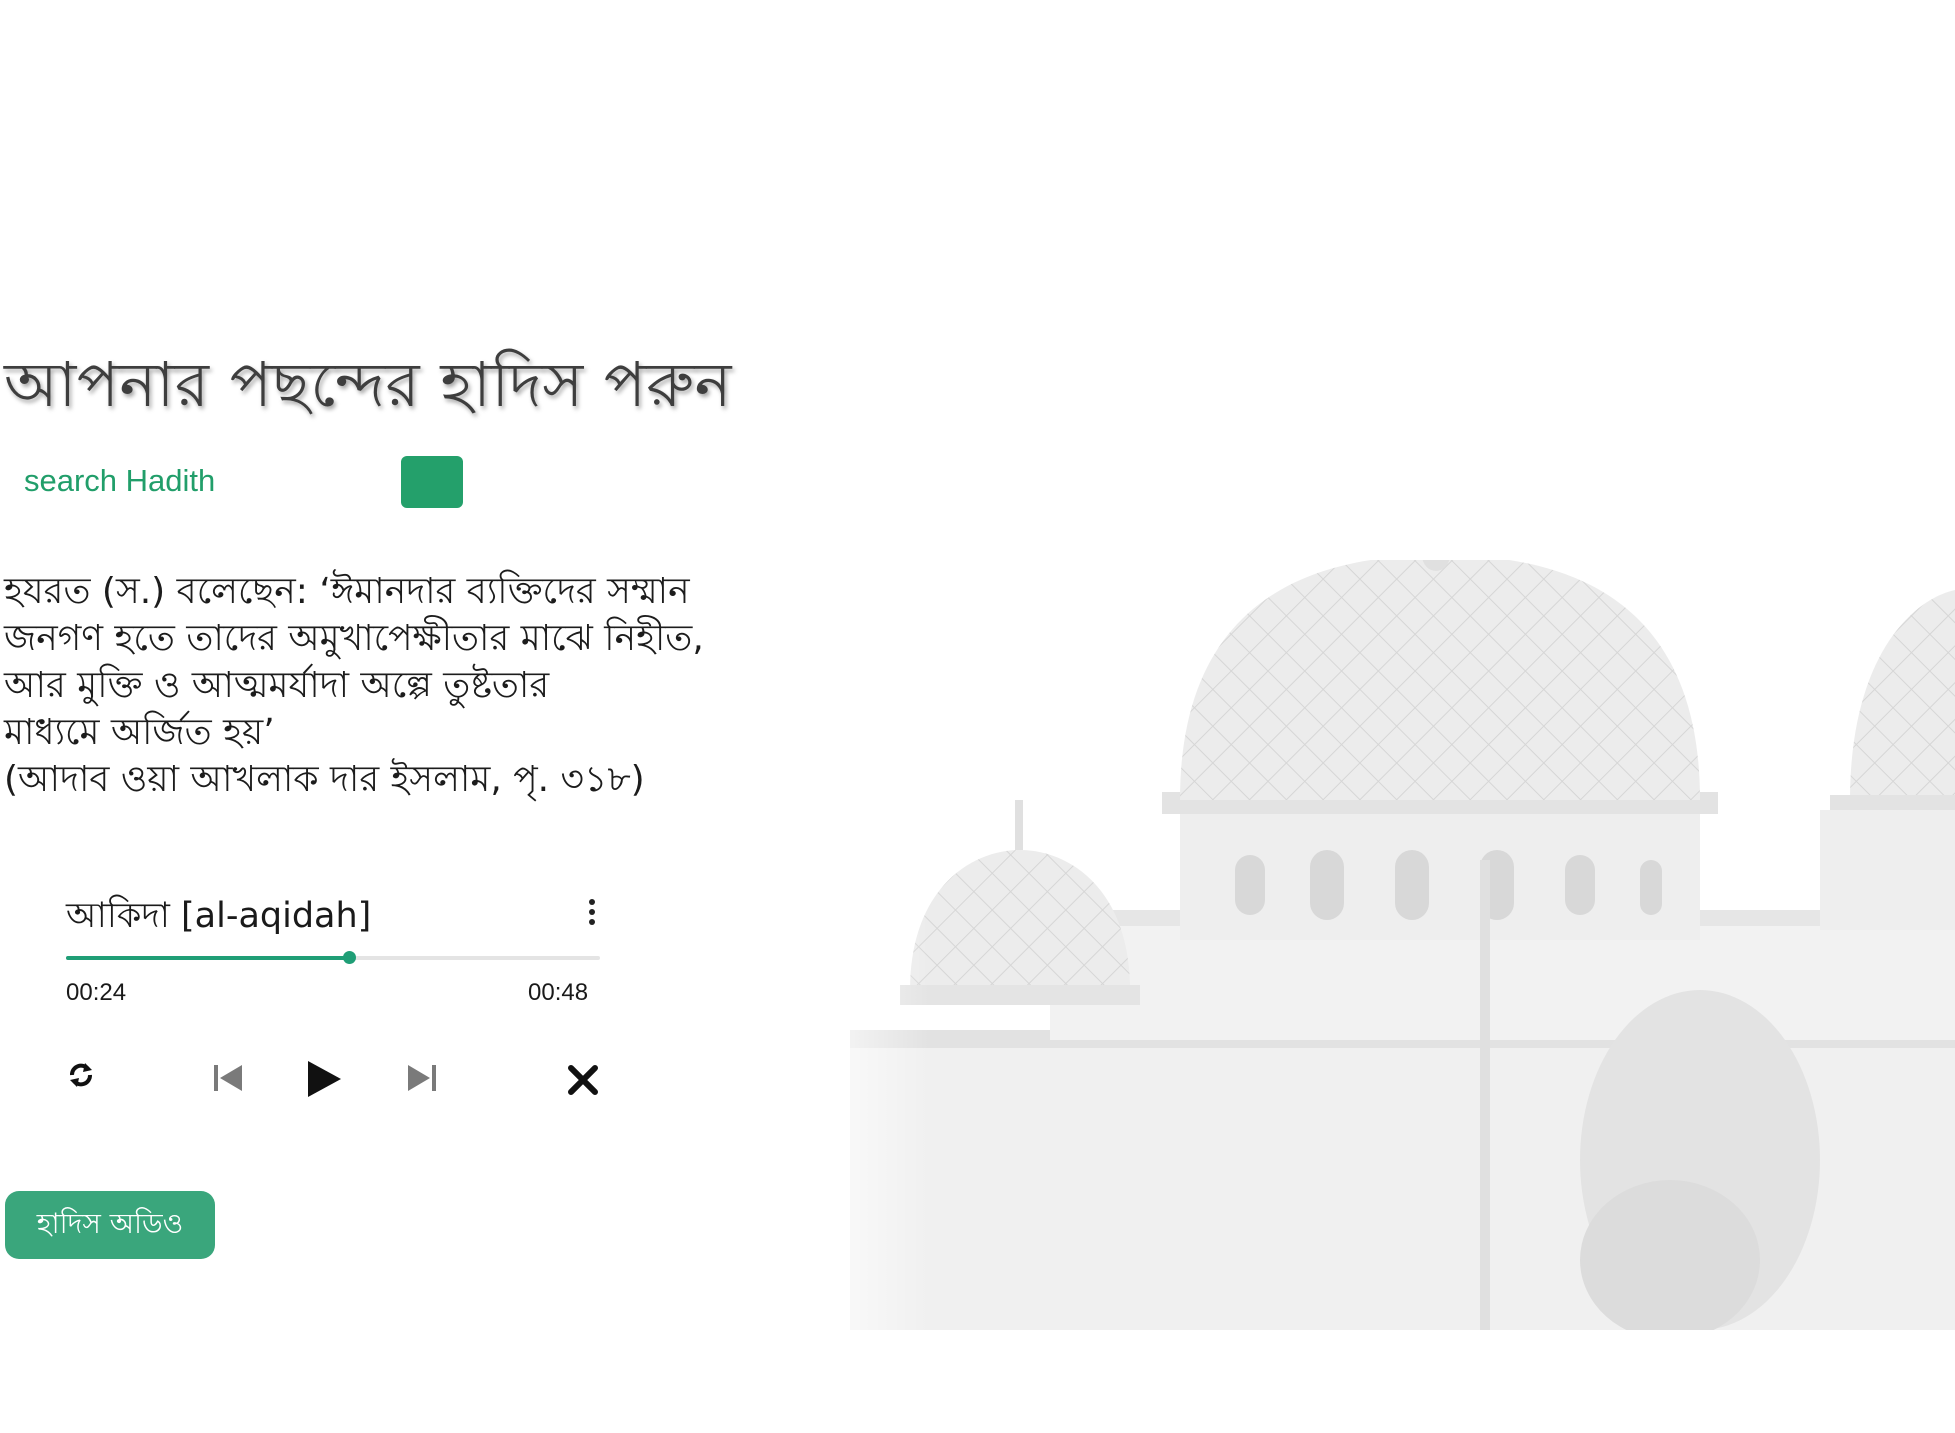 This screenshot has width=1955, height=1433. Describe the element at coordinates (139, 732) in the screenshot. I see `hadith-line: মাধ্যমে অর্জিত হয়’` at that location.